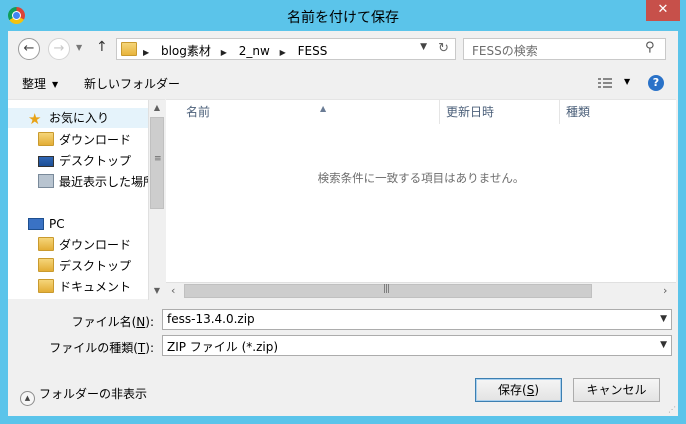  Describe the element at coordinates (27, 398) in the screenshot. I see `chevron-up-icon: ▲` at that location.